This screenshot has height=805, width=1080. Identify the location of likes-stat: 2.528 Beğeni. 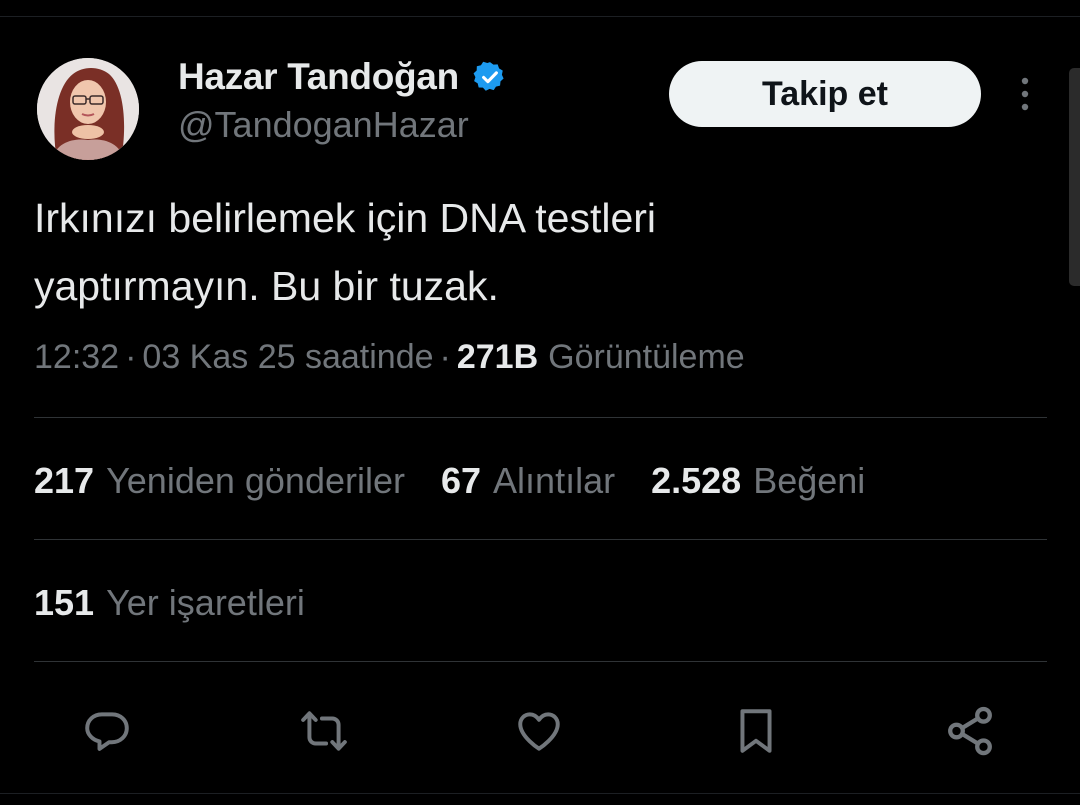
(758, 481).